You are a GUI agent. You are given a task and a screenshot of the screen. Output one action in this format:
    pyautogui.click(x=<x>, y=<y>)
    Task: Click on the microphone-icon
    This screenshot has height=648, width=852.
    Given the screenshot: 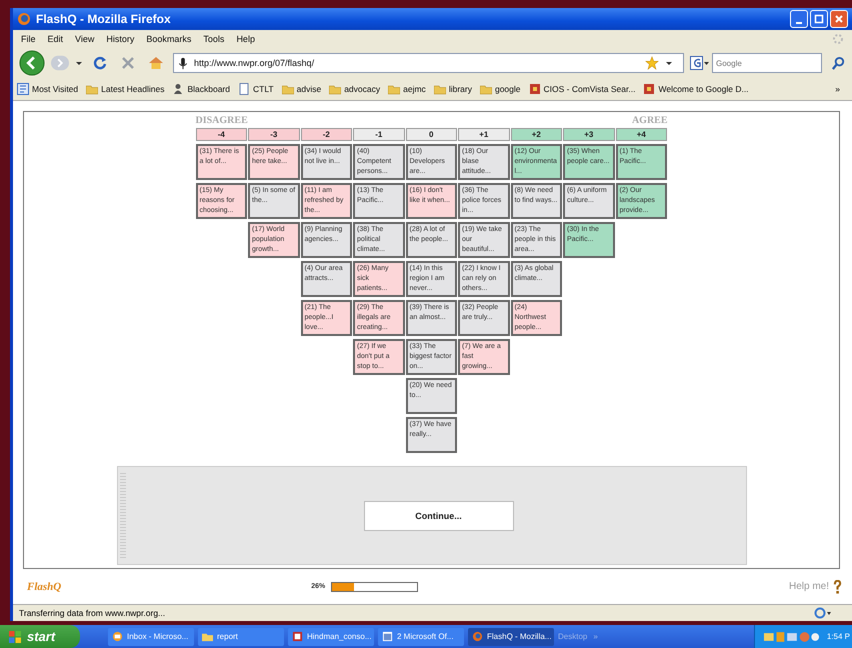 What is the action you would take?
    pyautogui.click(x=183, y=63)
    